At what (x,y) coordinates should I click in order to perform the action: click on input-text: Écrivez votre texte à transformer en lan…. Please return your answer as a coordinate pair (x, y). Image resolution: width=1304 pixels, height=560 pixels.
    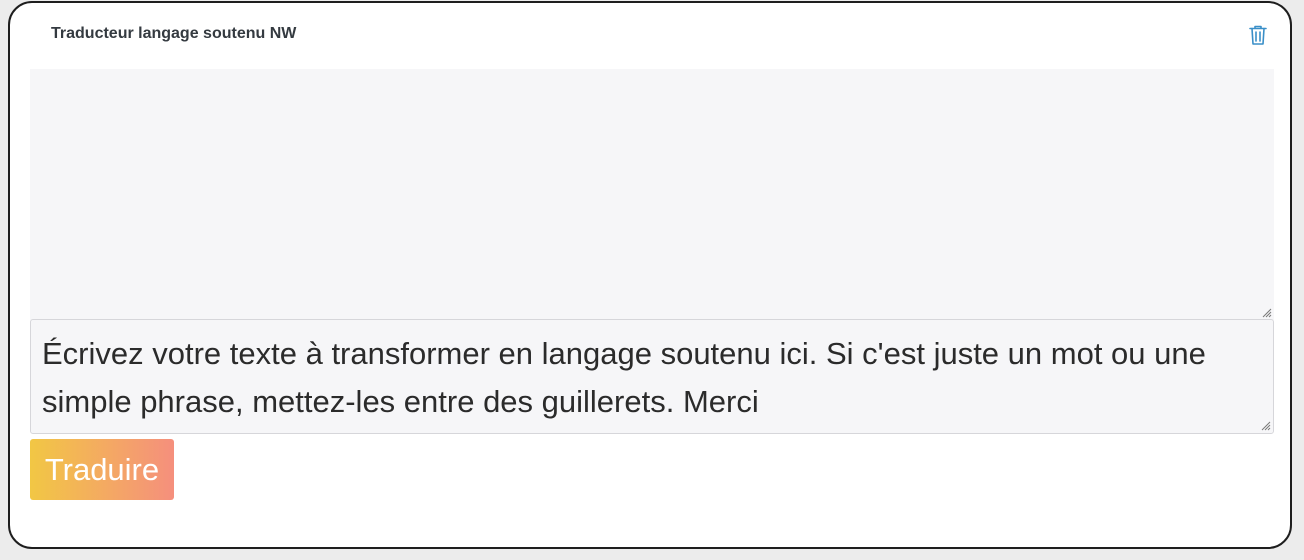
    Looking at the image, I should click on (624, 377).